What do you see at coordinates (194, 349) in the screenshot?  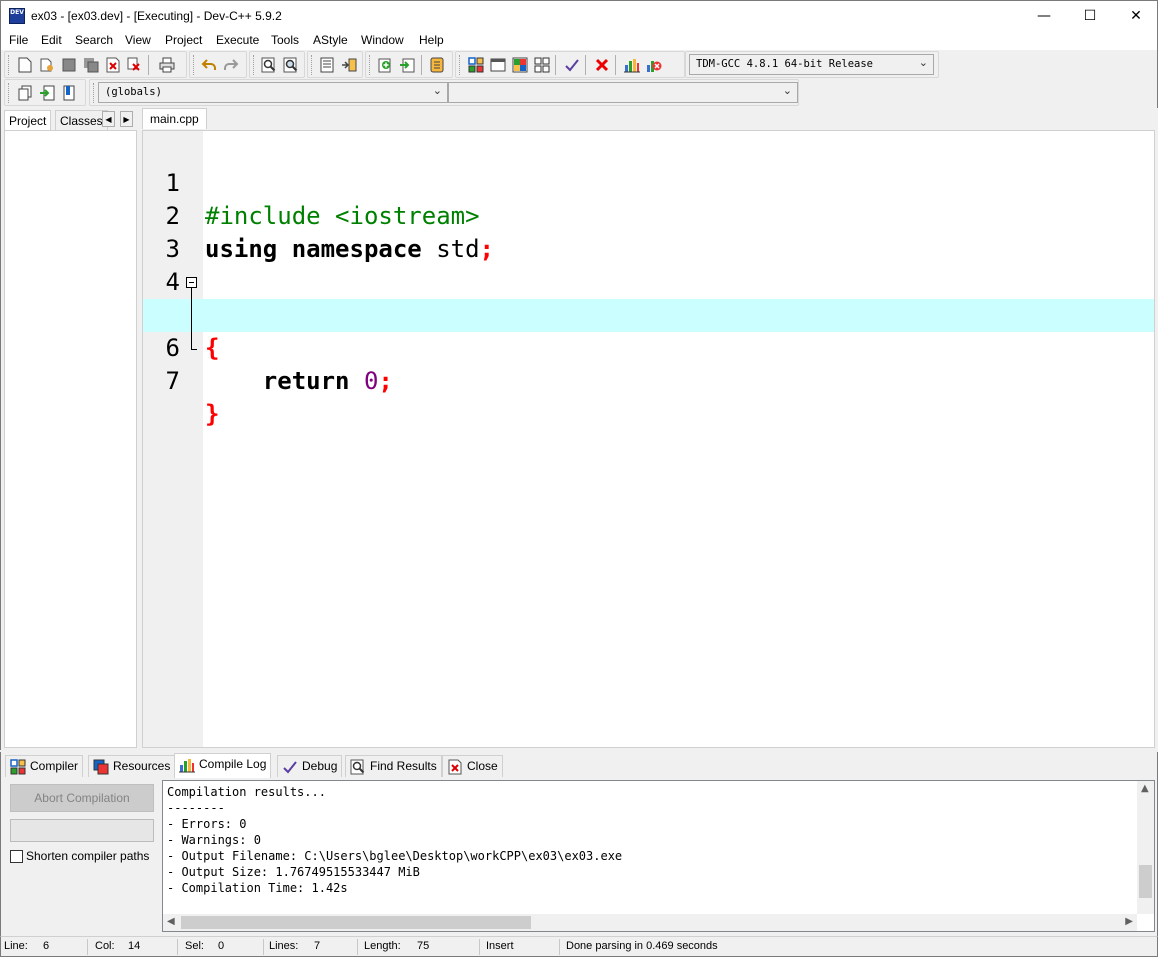 I see `fold-end-marker` at bounding box center [194, 349].